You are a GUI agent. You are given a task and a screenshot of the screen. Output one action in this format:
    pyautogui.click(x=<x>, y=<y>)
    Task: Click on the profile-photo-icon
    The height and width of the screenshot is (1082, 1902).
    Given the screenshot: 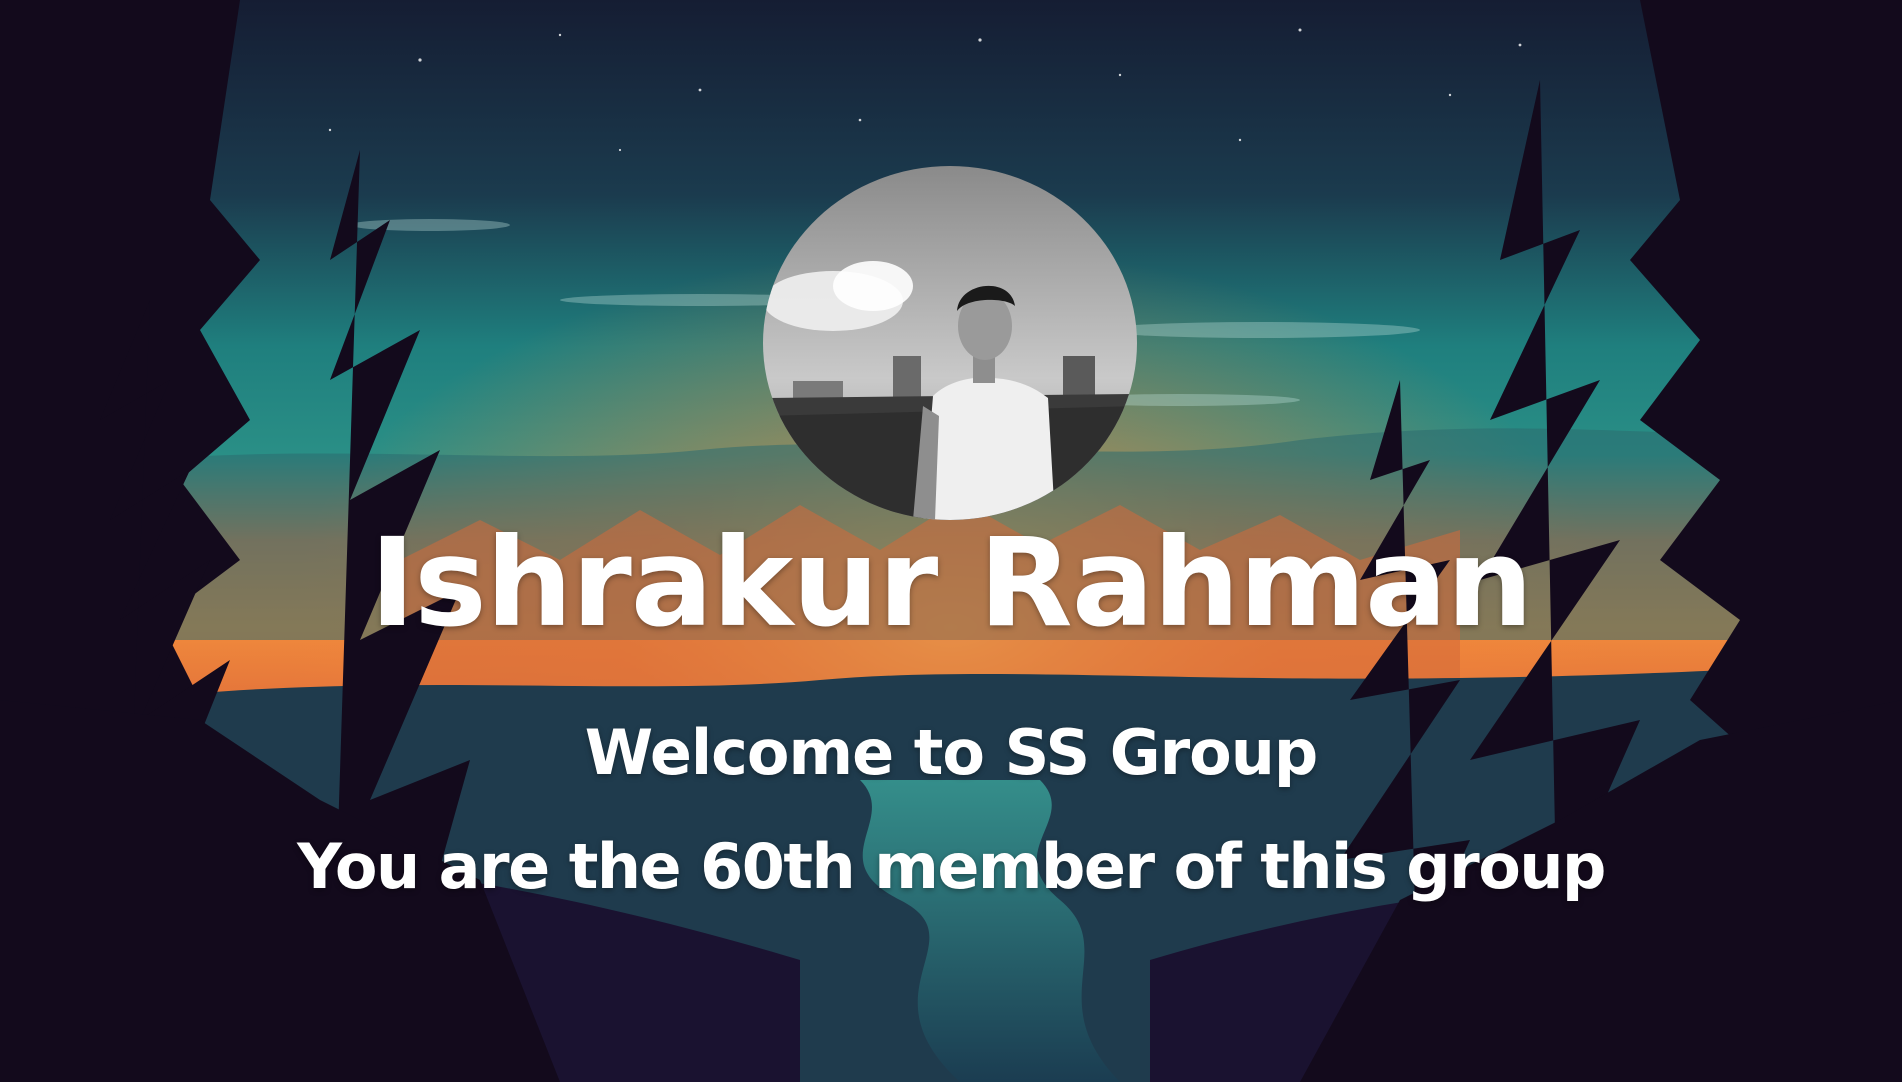 What is the action you would take?
    pyautogui.click(x=950, y=343)
    